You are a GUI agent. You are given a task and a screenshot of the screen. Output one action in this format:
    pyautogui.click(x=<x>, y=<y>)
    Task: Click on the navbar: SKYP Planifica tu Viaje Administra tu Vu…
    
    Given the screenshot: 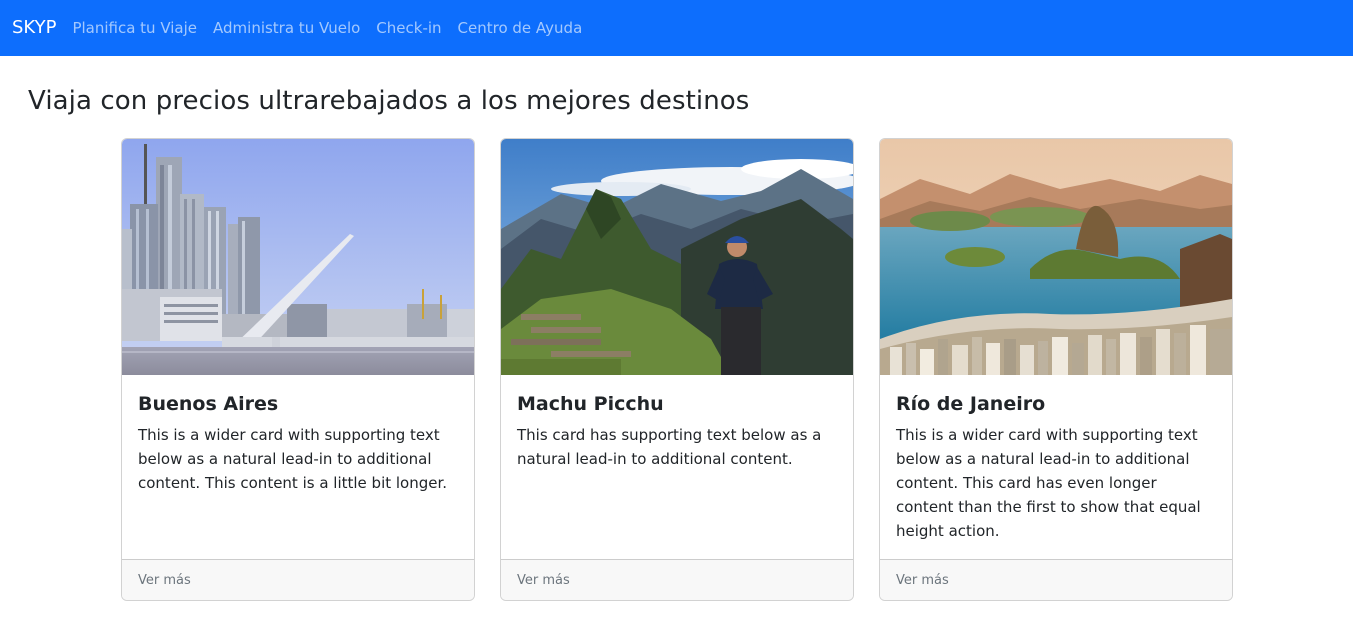 What is the action you would take?
    pyautogui.click(x=676, y=28)
    